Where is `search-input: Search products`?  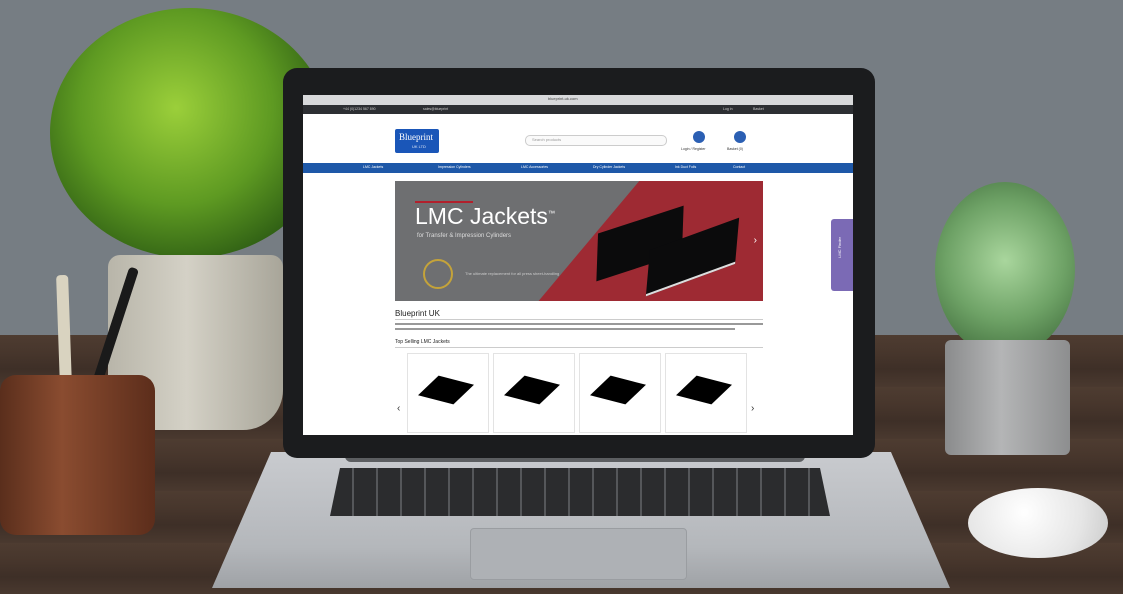 search-input: Search products is located at coordinates (596, 140).